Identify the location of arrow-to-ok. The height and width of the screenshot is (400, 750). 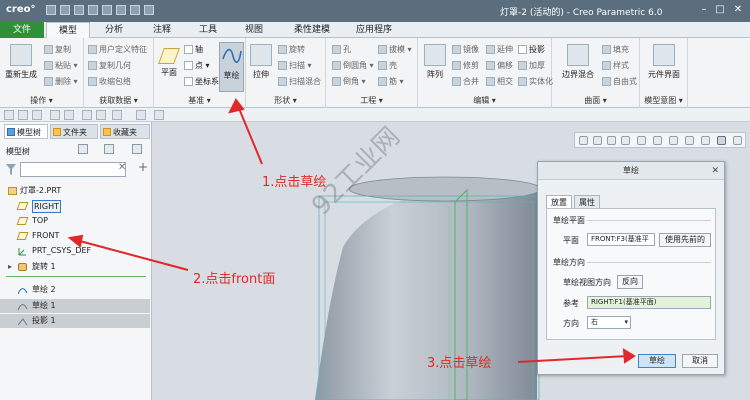
(573, 359).